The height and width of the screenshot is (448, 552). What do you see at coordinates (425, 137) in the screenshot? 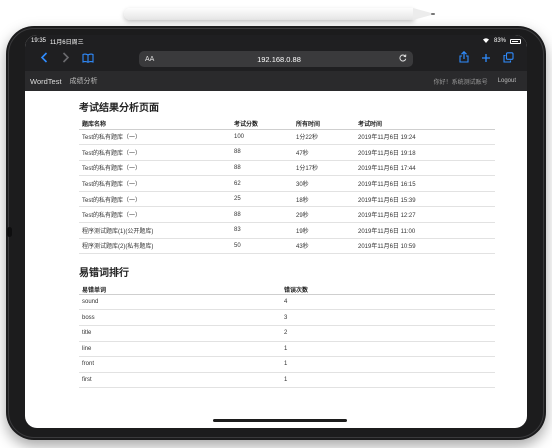
I see `table-cell: 2019年11月6日 19:24` at bounding box center [425, 137].